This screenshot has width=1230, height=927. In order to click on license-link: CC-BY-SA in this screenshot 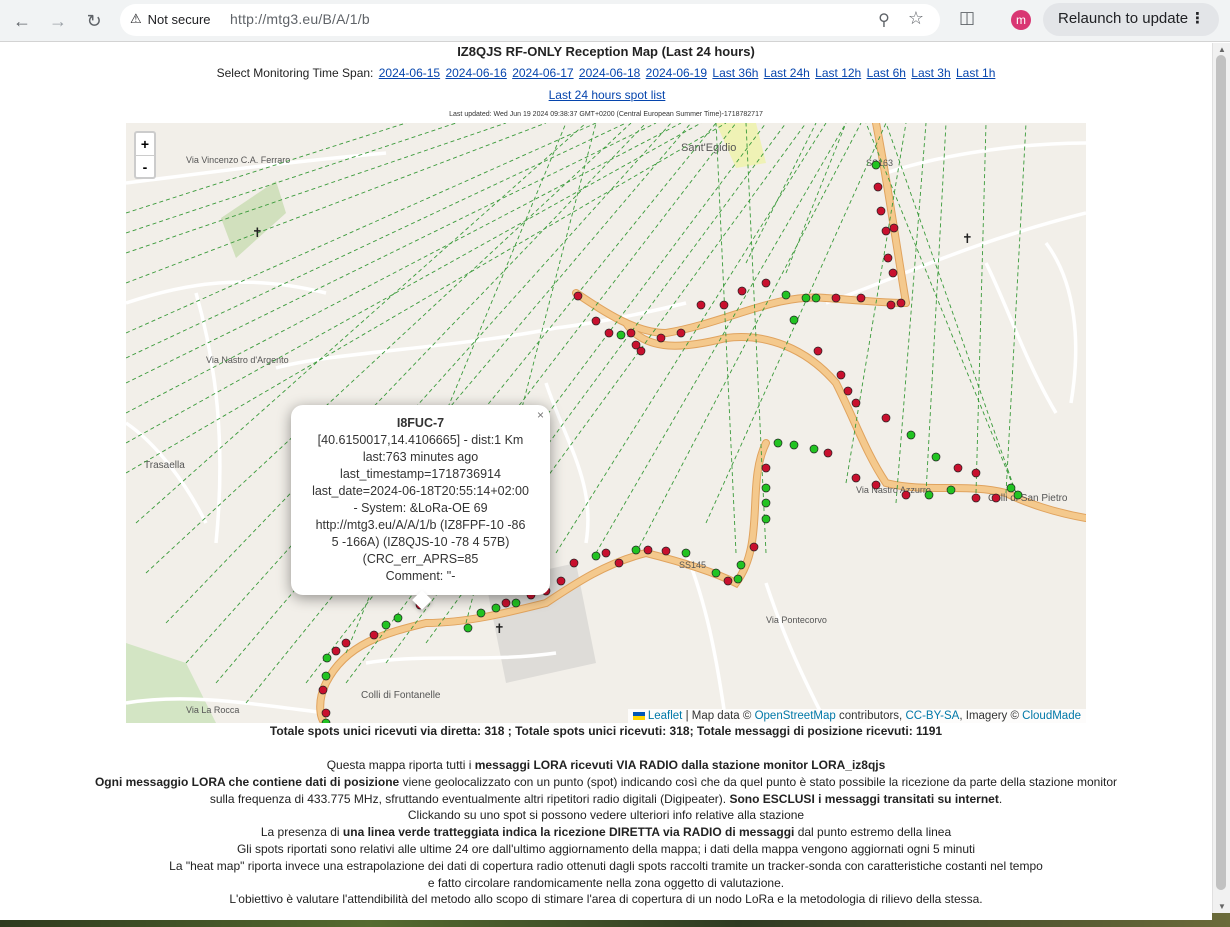, I will do `click(932, 716)`.